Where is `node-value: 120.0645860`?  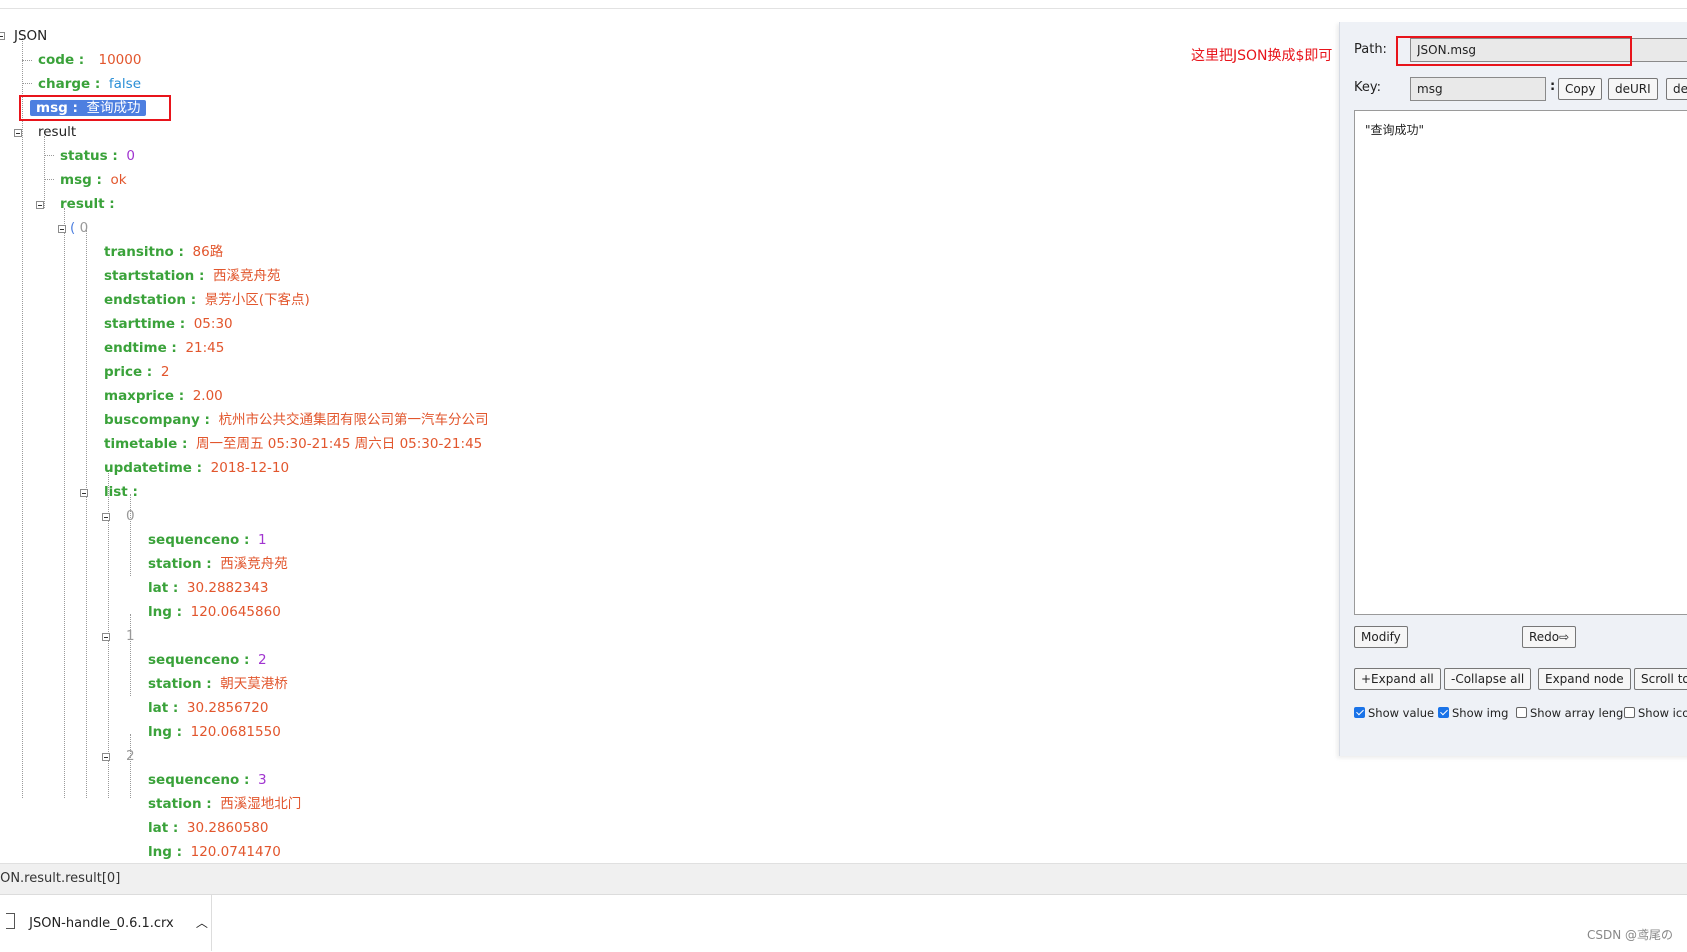
node-value: 120.0645860 is located at coordinates (235, 612).